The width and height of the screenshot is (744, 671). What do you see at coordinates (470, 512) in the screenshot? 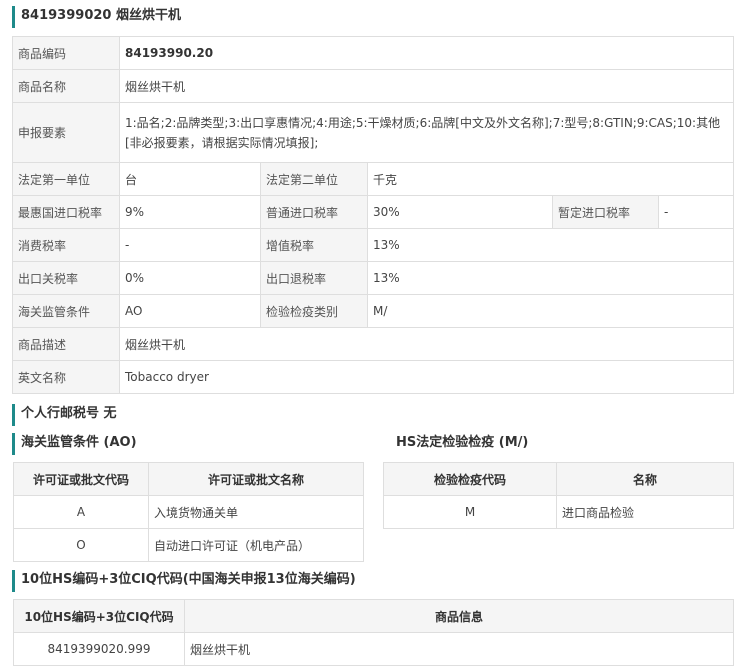
I see `inspection-code: M` at bounding box center [470, 512].